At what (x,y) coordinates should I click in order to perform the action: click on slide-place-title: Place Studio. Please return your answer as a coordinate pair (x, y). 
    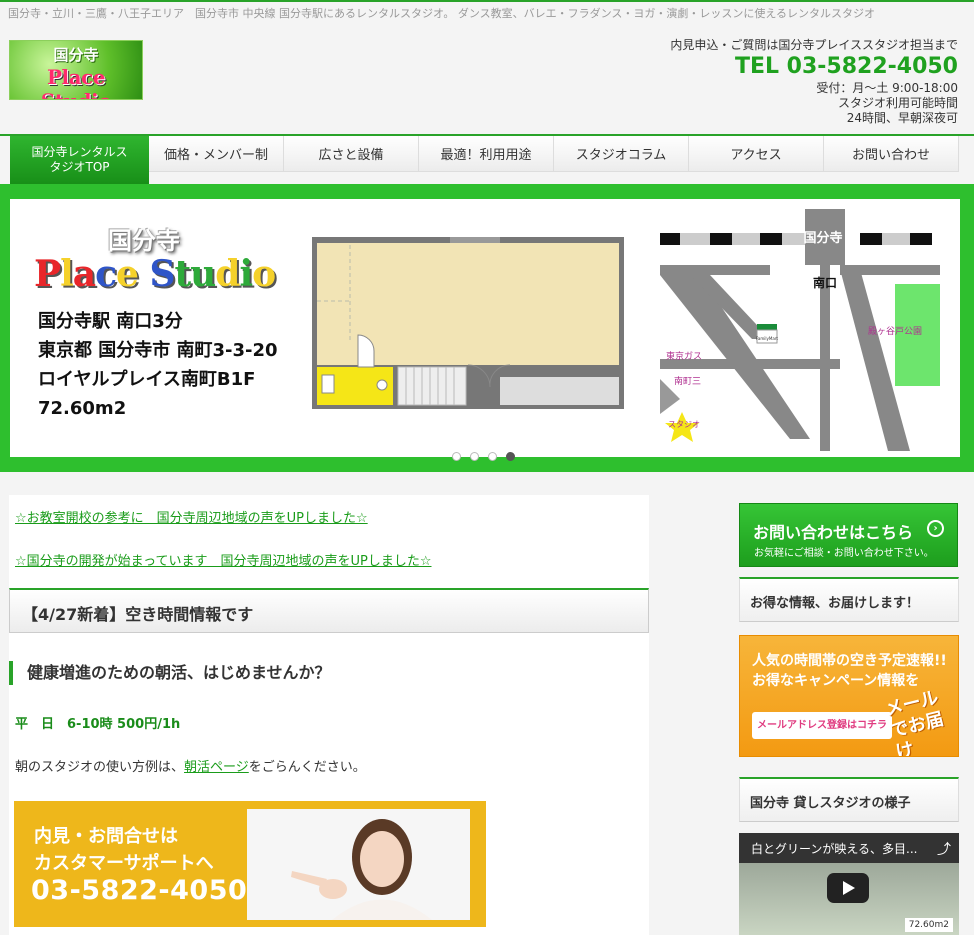
    Looking at the image, I should click on (155, 274).